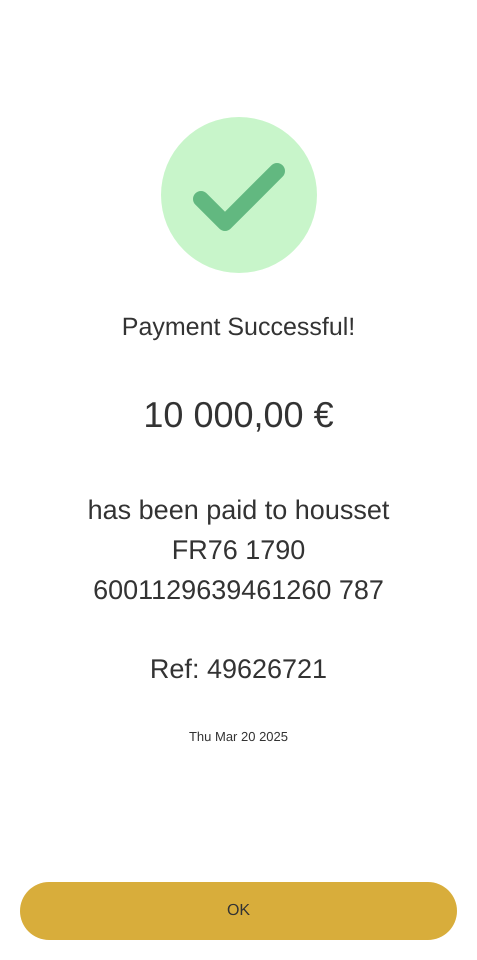 Image resolution: width=477 pixels, height=960 pixels. I want to click on reference: Ref: 49626721, so click(239, 669).